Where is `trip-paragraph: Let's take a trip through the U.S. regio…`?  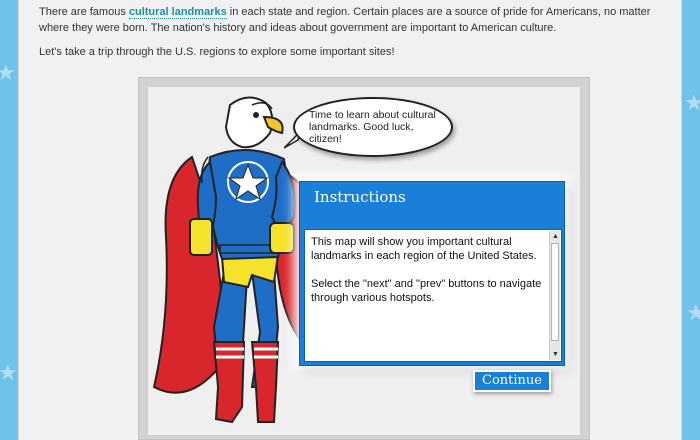
trip-paragraph: Let's take a trip through the U.S. regio… is located at coordinates (217, 52).